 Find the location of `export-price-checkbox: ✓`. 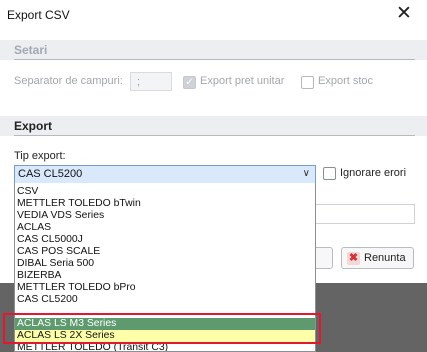

export-price-checkbox: ✓ is located at coordinates (189, 82).